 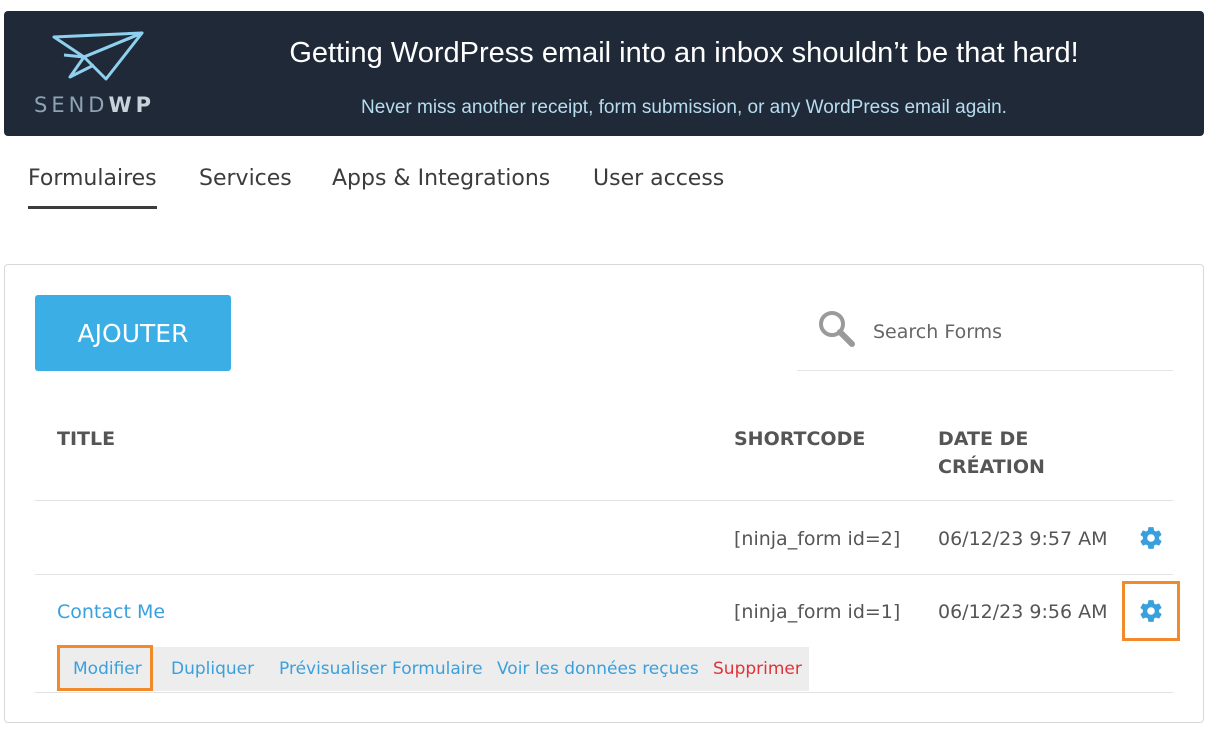 I want to click on view-submissions-link: Voir les données reçues, so click(x=598, y=669).